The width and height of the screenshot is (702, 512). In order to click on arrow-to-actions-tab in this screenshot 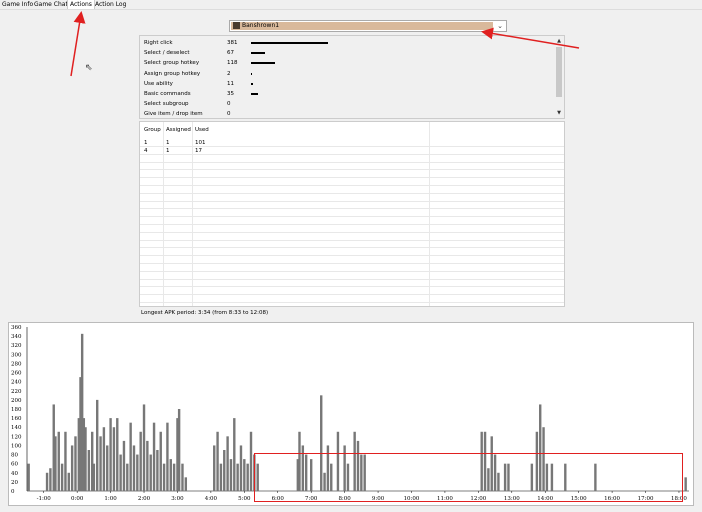, I will do `click(78, 44)`.